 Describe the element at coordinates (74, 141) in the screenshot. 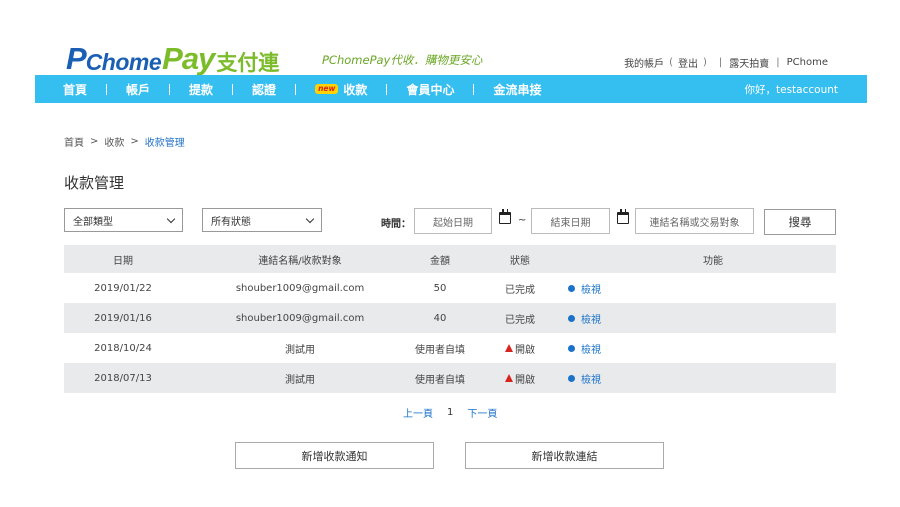

I see `breadcrumb-home: 首頁` at that location.